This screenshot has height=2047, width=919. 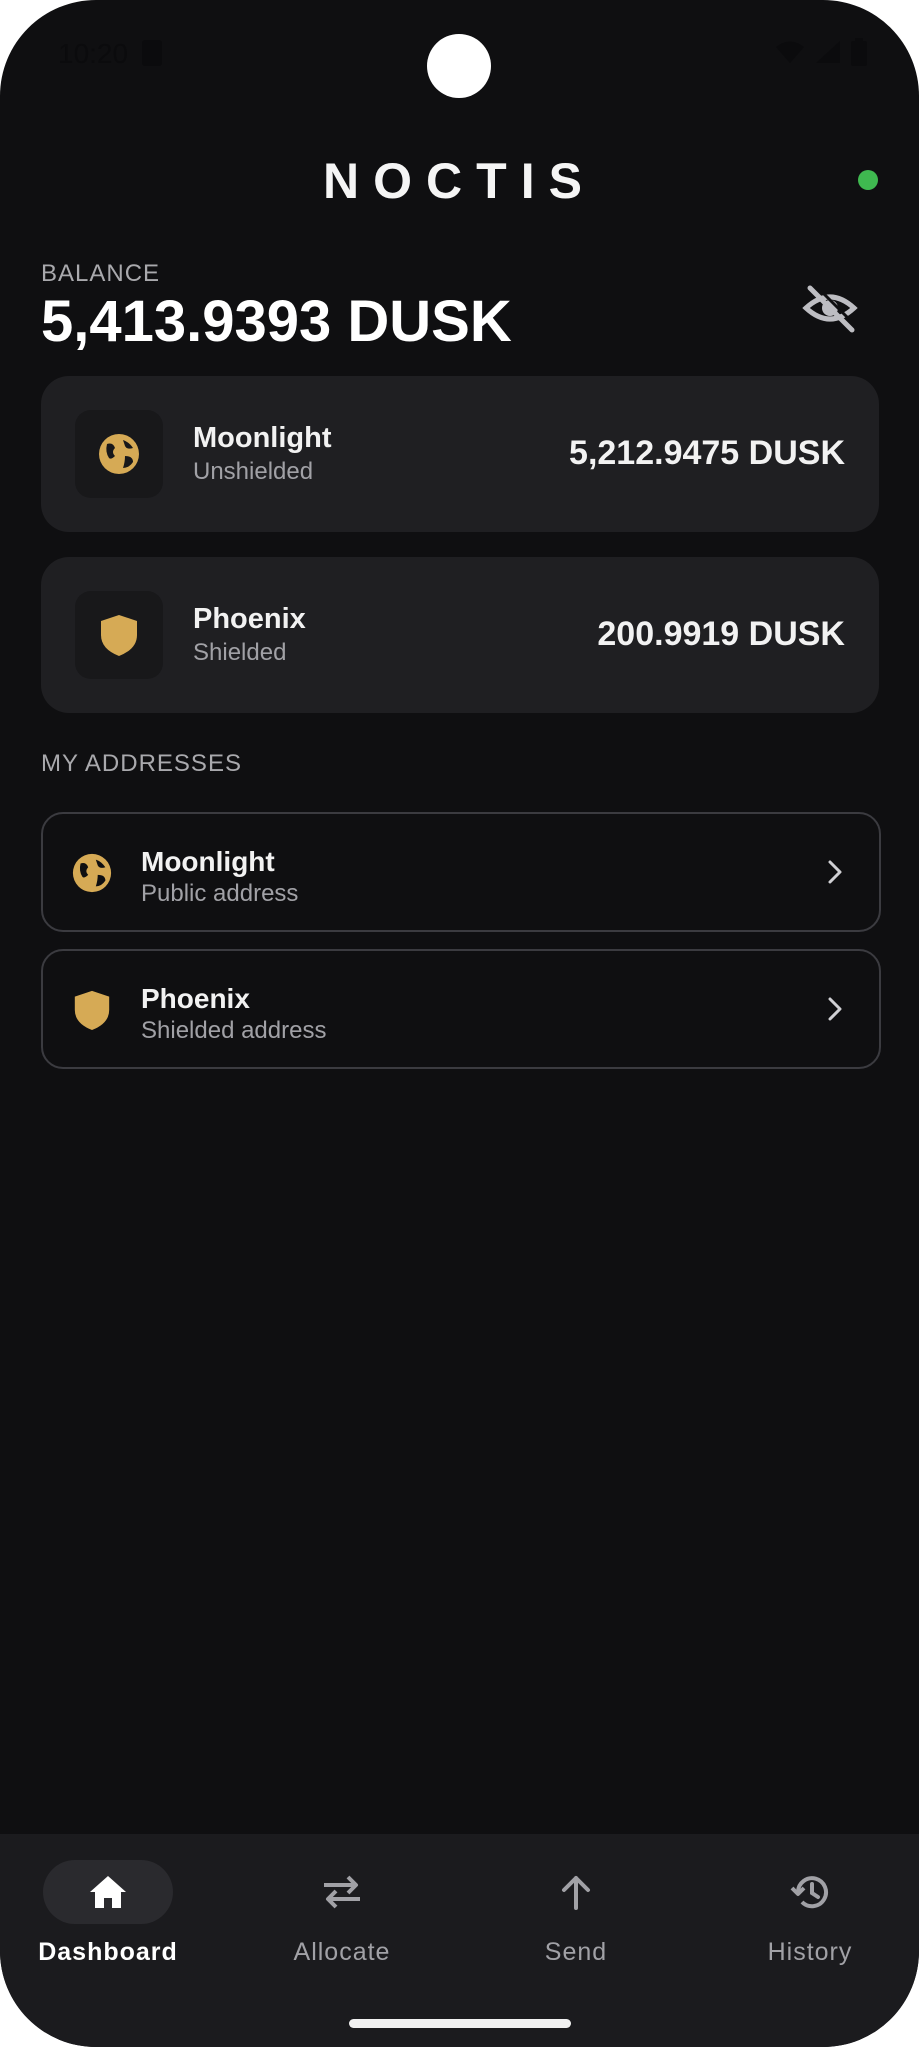 What do you see at coordinates (461, 872) in the screenshot?
I see `address-row-moonlight: Moonlight Public address` at bounding box center [461, 872].